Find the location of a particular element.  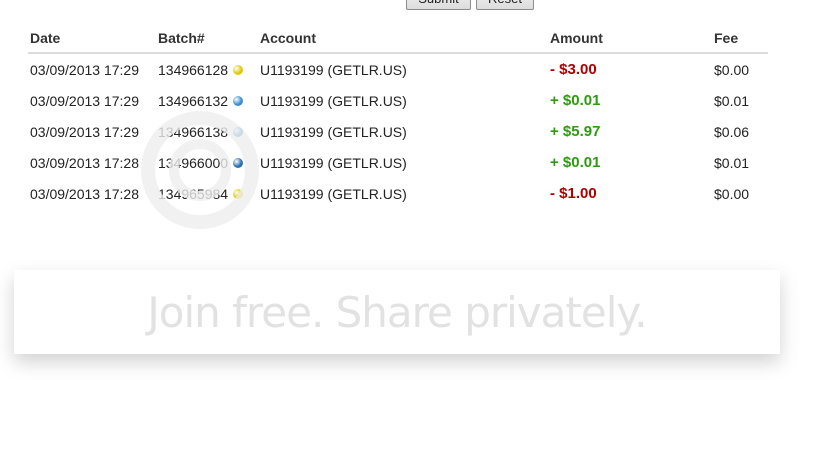

banner-text: Join free. Share privately. is located at coordinates (397, 312).